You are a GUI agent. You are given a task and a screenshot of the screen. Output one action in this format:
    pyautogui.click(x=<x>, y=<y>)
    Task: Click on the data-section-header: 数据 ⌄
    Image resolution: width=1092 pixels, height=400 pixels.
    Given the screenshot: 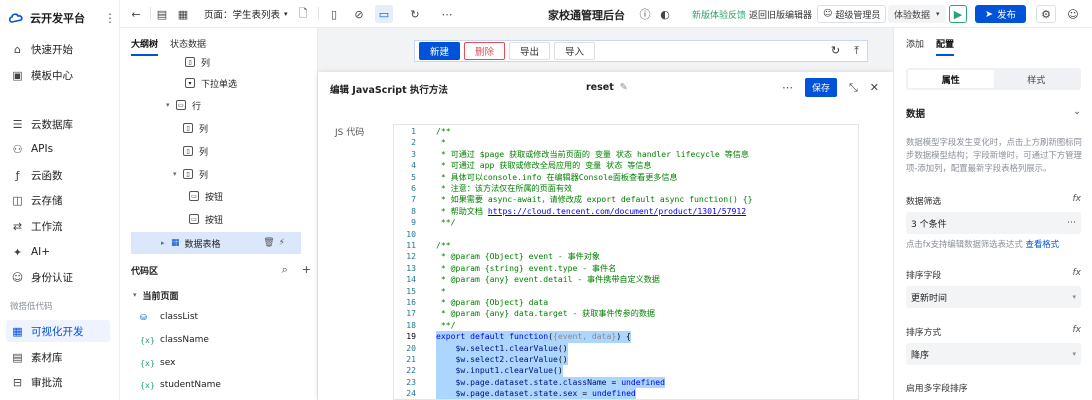 What is the action you would take?
    pyautogui.click(x=993, y=113)
    